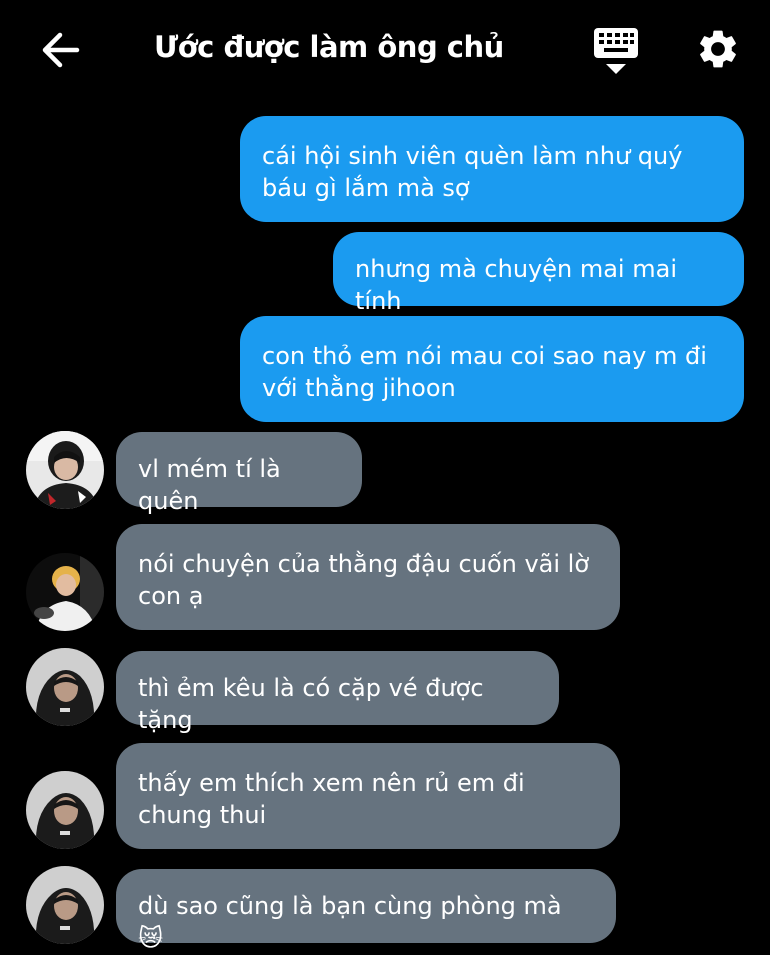 Image resolution: width=770 pixels, height=955 pixels. I want to click on message-bubble-incoming: vl mém tí là quên, so click(239, 473).